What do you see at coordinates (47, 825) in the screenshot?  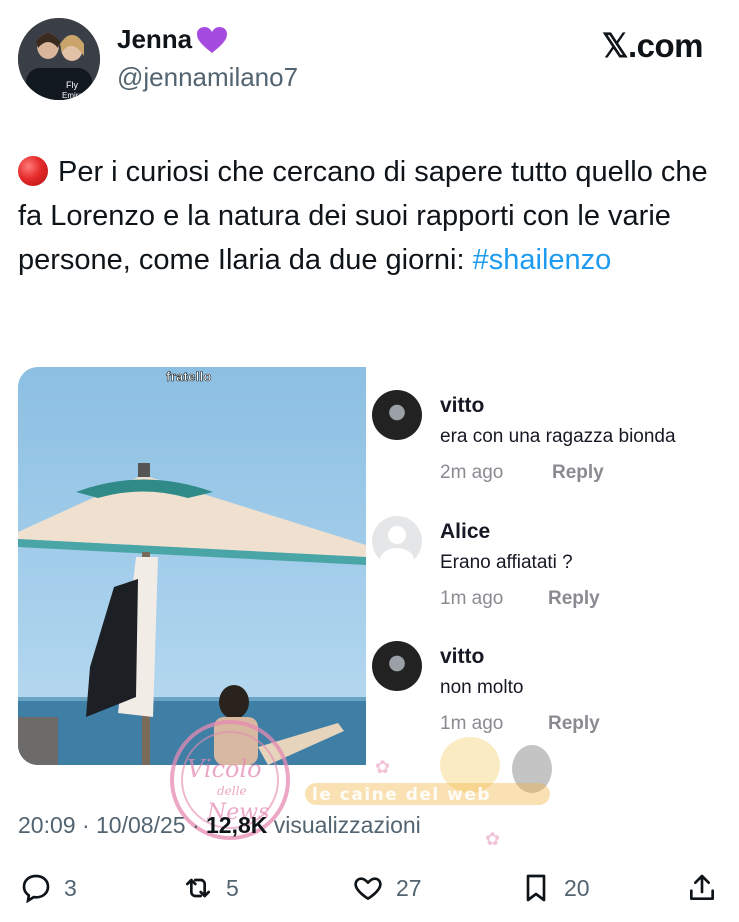 I see `tweet-time: 20:09` at bounding box center [47, 825].